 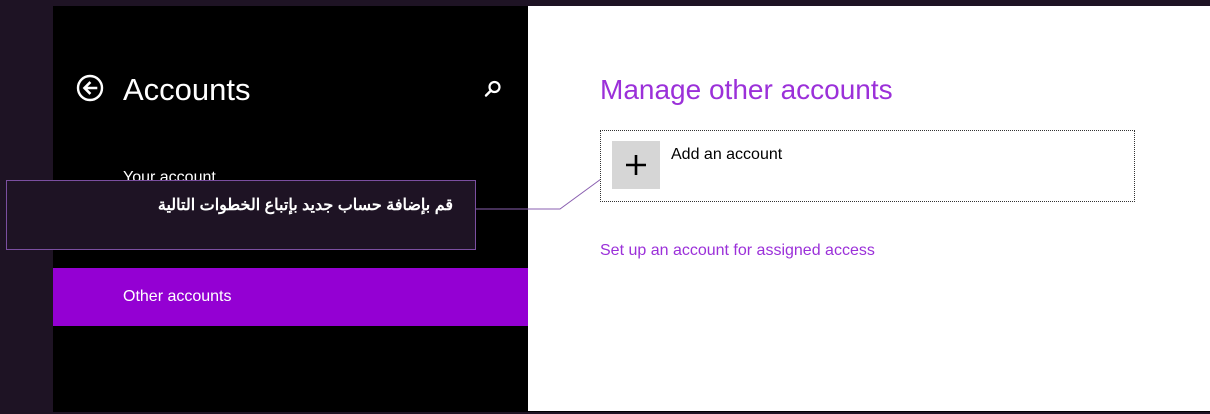 I want to click on nav-item-other-accounts: Other accounts, so click(x=290, y=297).